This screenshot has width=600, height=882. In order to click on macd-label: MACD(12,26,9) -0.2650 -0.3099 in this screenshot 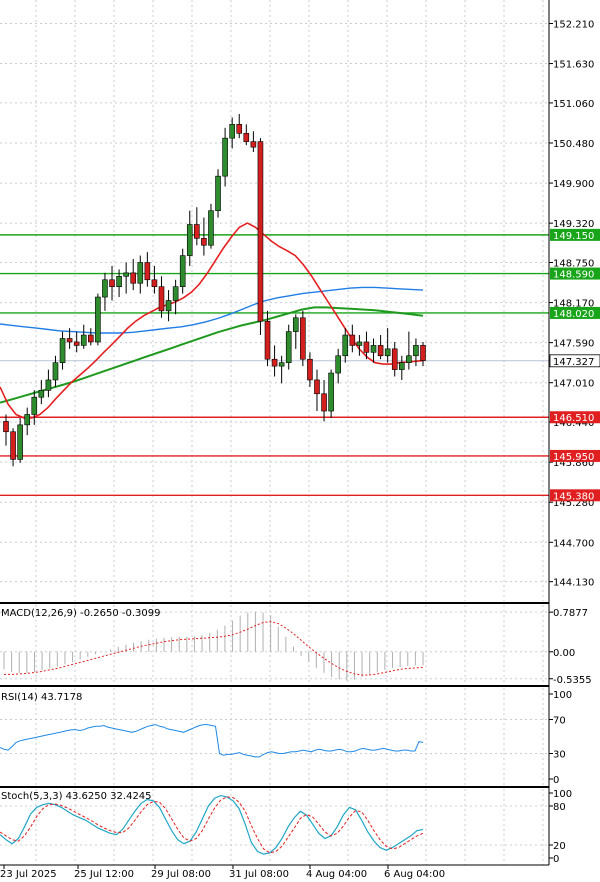, I will do `click(81, 613)`.